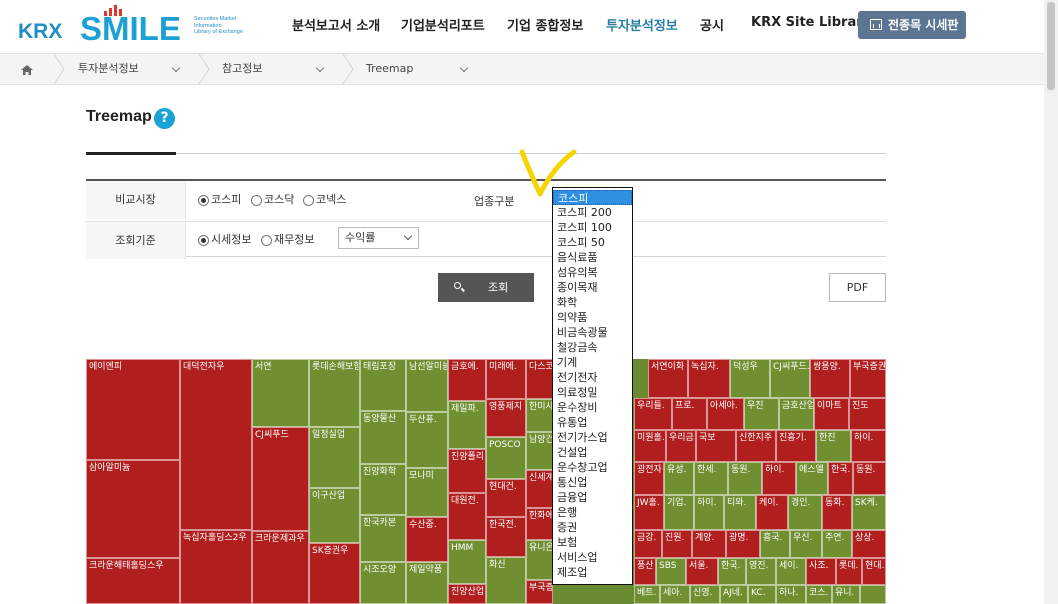 This screenshot has height=604, width=1058. Describe the element at coordinates (506, 580) in the screenshot. I see `treemap-cell: 화신` at that location.